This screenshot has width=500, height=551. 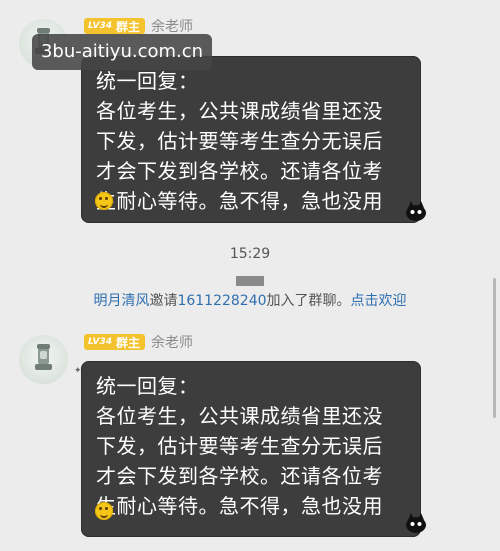 What do you see at coordinates (379, 301) in the screenshot?
I see `welcome-link: 点击欢迎` at bounding box center [379, 301].